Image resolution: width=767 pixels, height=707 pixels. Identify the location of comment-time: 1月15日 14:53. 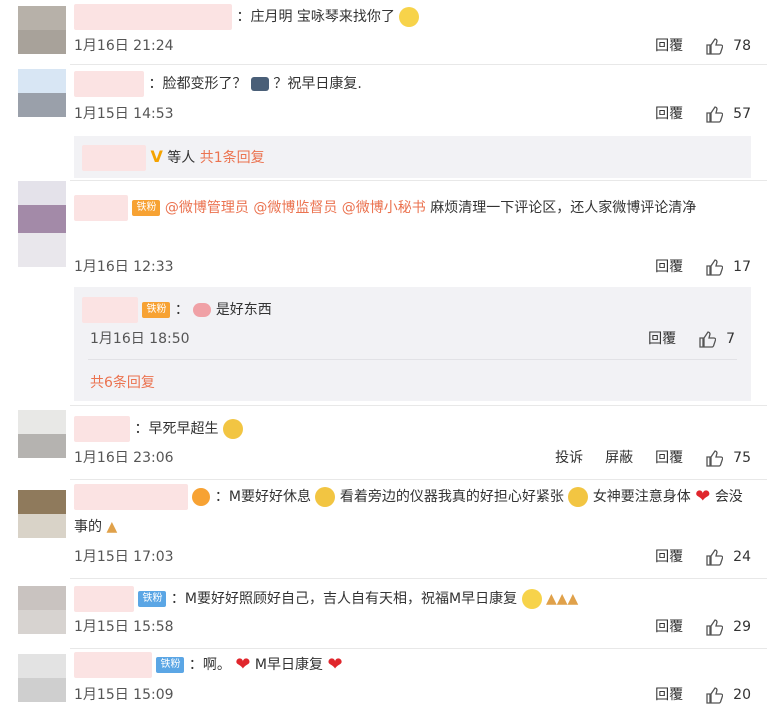
(124, 114).